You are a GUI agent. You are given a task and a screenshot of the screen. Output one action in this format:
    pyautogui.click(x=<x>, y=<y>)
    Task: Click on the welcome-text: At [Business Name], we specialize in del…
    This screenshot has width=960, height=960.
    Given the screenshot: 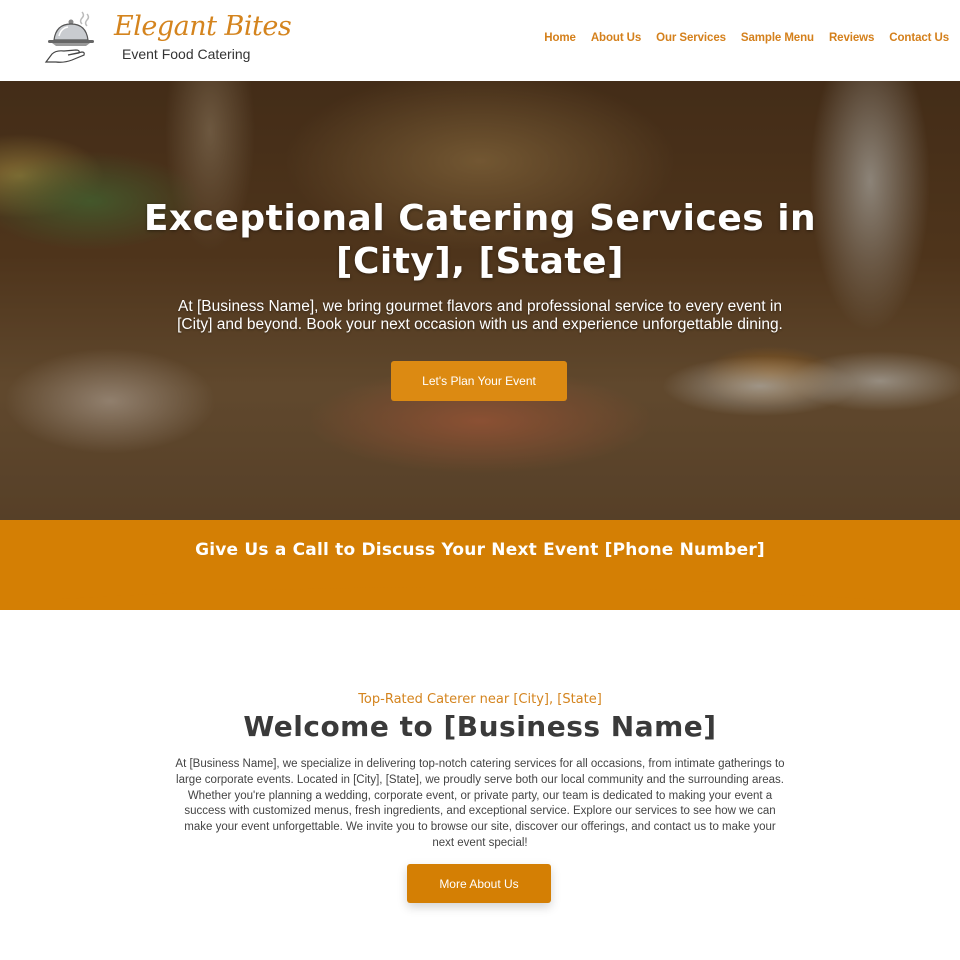 What is the action you would take?
    pyautogui.click(x=480, y=803)
    